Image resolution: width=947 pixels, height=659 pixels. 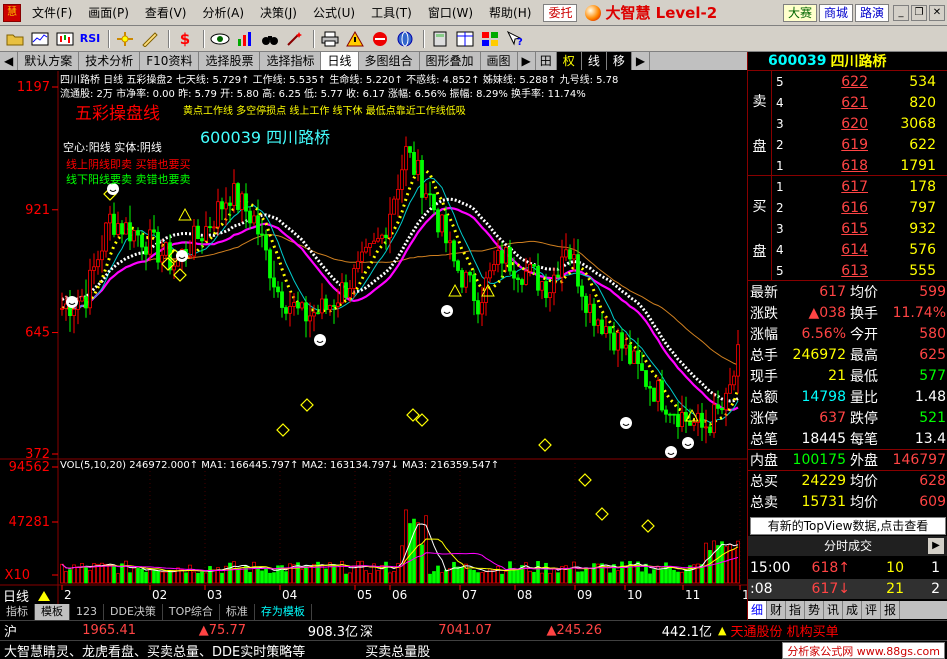 What do you see at coordinates (332, 632) in the screenshot?
I see `sh-amount: 908.3亿` at bounding box center [332, 632].